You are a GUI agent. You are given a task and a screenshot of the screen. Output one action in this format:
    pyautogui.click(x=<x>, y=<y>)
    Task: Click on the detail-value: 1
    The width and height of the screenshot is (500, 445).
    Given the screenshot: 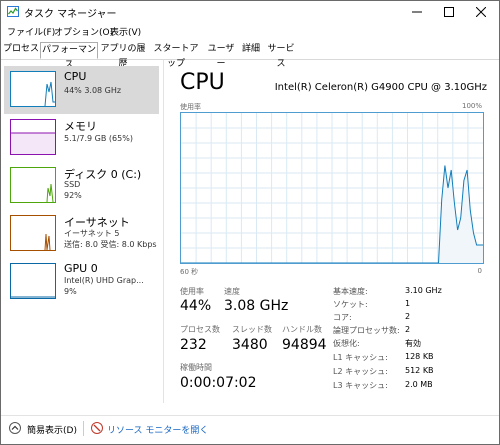 What is the action you would take?
    pyautogui.click(x=408, y=303)
    